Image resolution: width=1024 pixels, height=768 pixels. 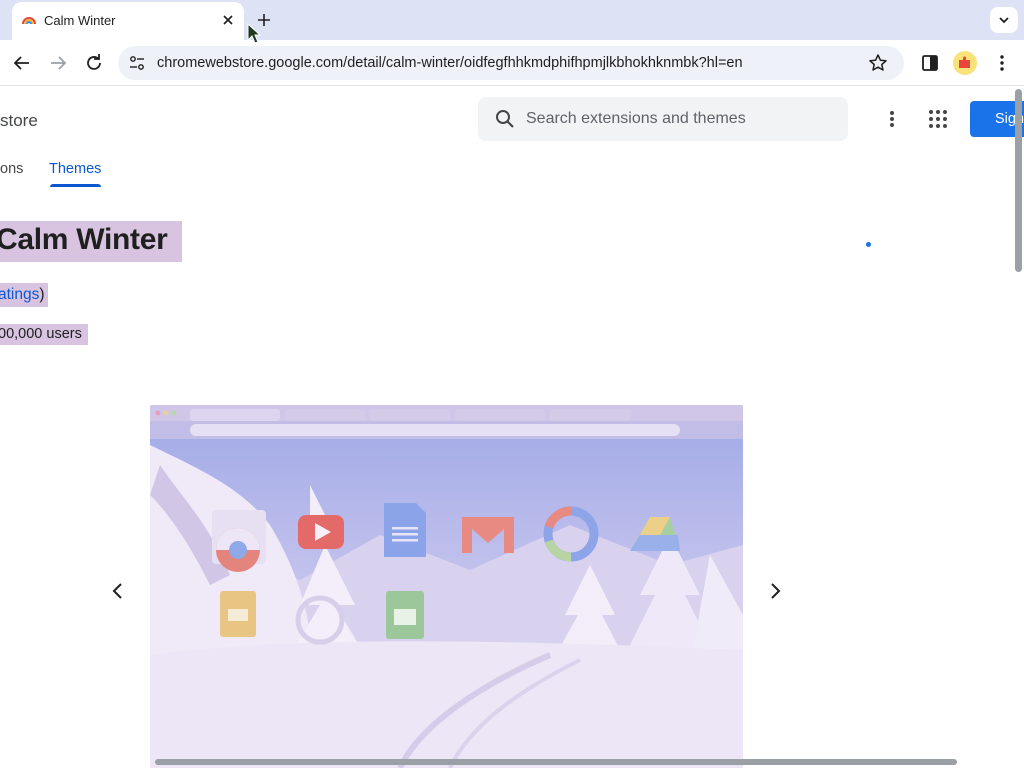 What do you see at coordinates (19, 121) in the screenshot?
I see `store-name: store` at bounding box center [19, 121].